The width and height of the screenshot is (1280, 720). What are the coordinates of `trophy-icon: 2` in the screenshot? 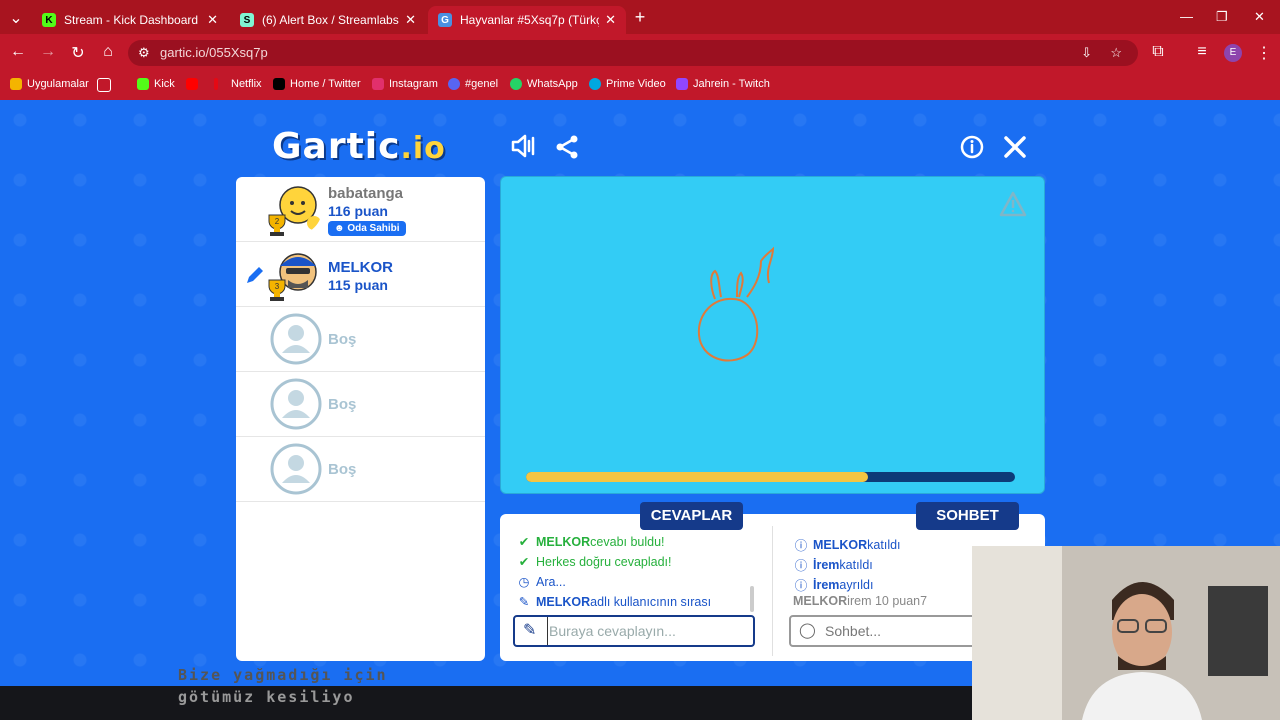 It's located at (277, 225).